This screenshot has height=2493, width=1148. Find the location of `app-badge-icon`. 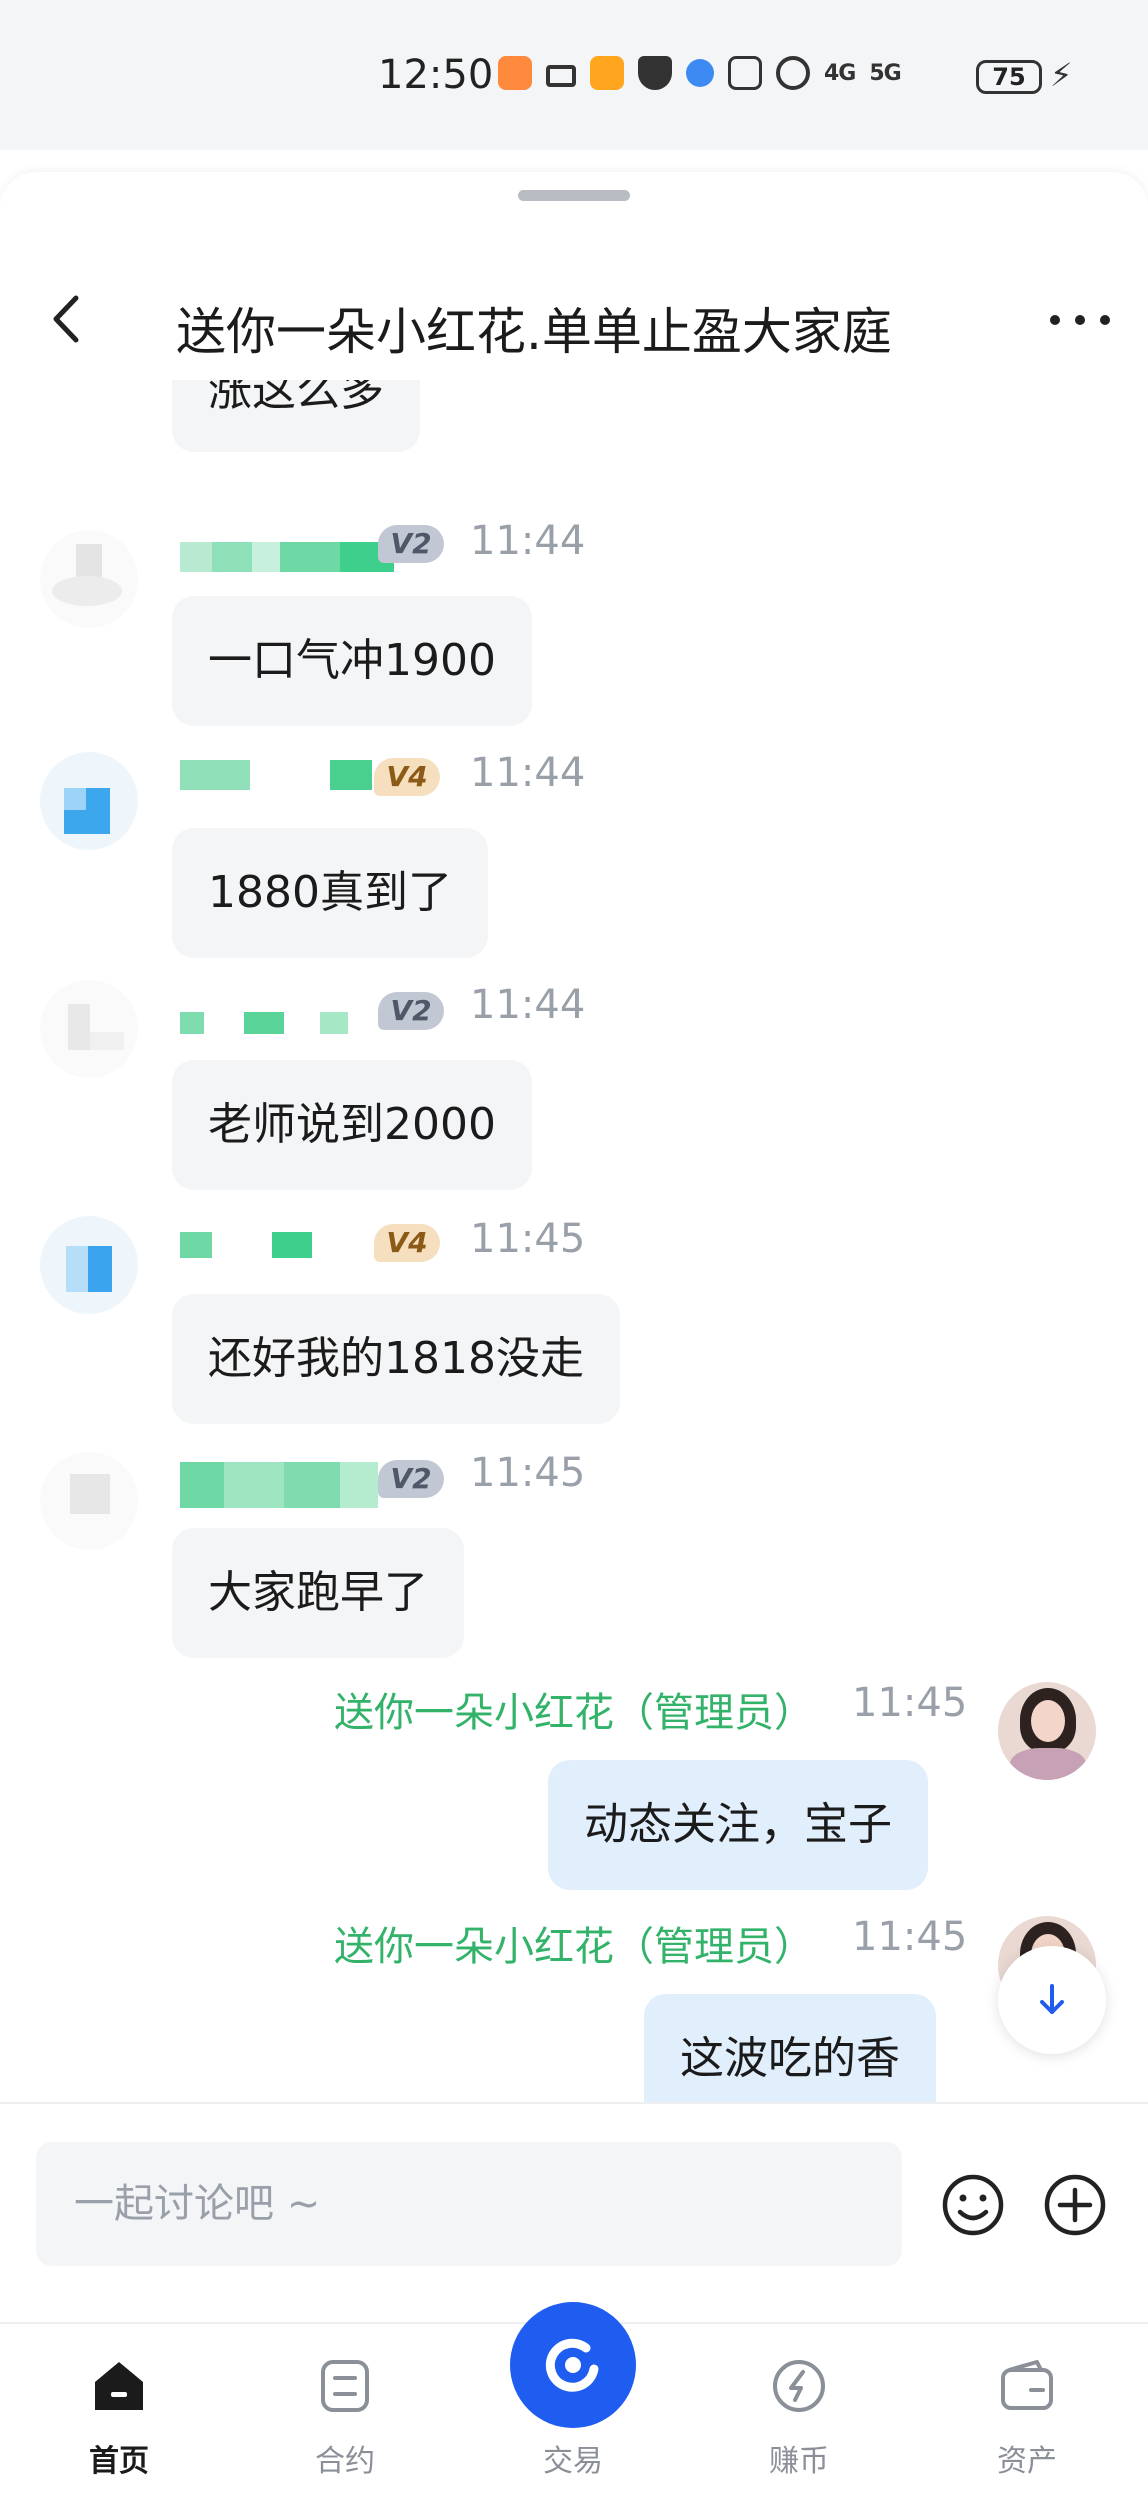

app-badge-icon is located at coordinates (607, 73).